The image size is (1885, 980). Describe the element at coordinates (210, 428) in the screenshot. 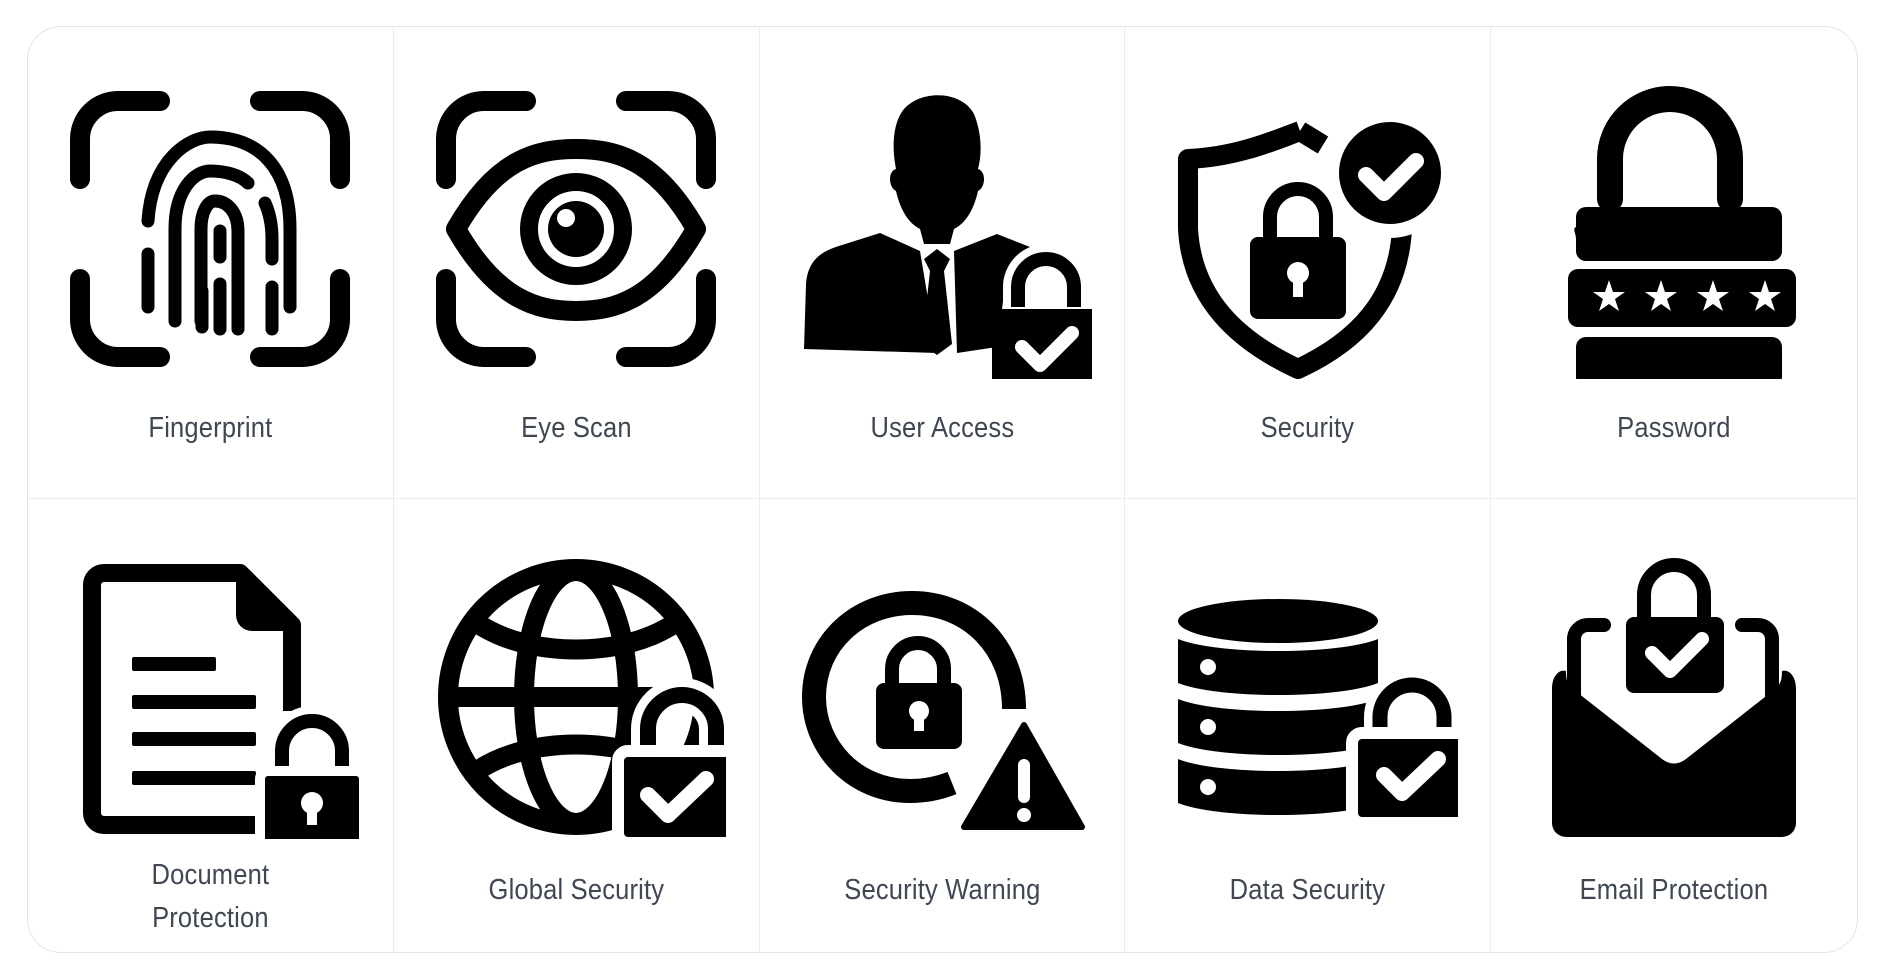

I see `icon-label: Fingerprint` at that location.